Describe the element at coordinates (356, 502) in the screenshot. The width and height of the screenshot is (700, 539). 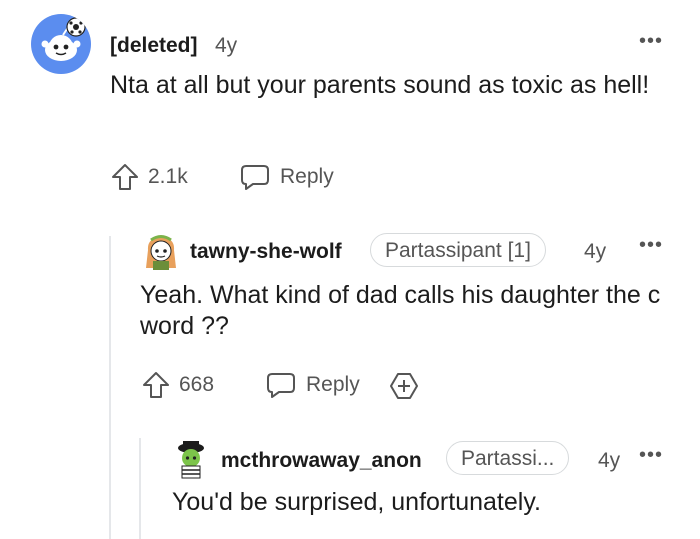
I see `comment-body: You'd be surprised, unfortunately.` at that location.